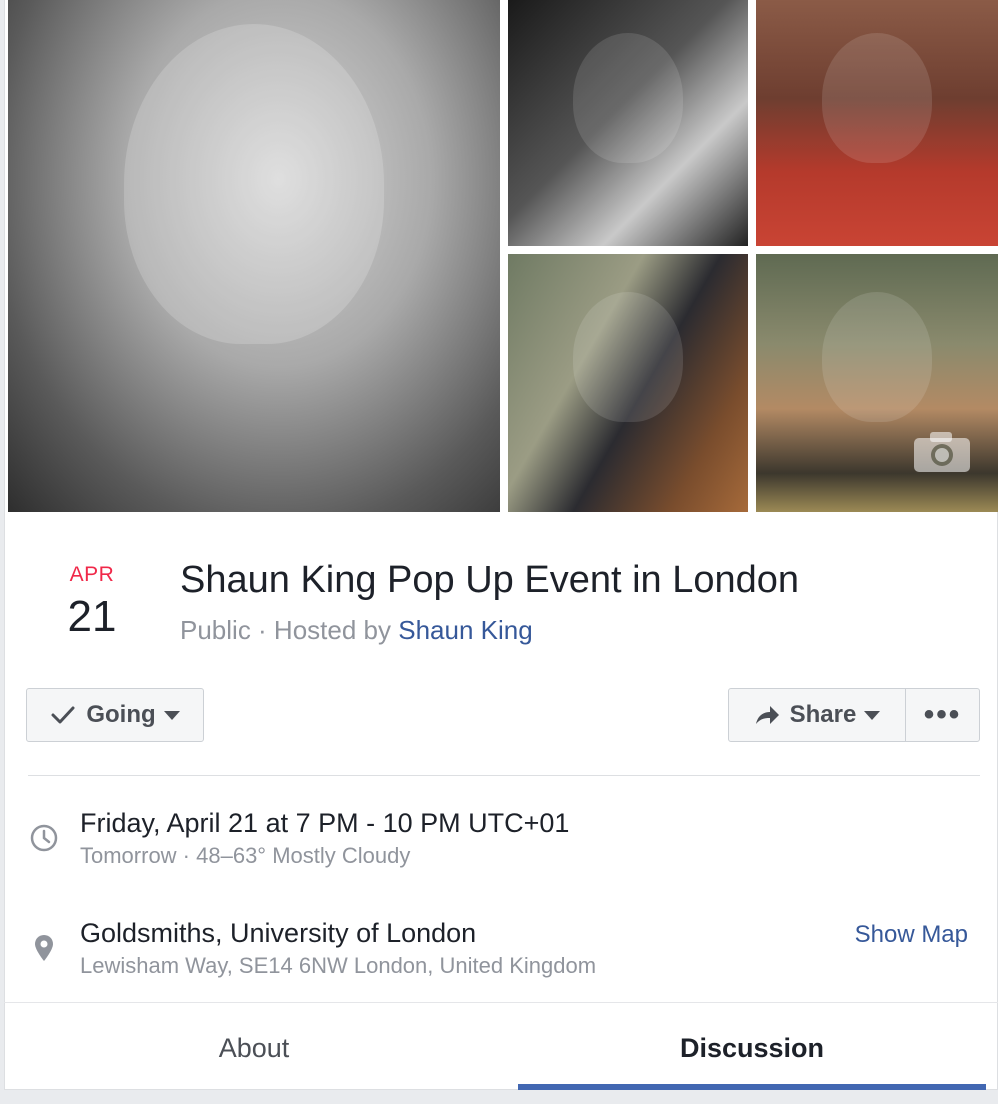  I want to click on camera-icon, so click(942, 452).